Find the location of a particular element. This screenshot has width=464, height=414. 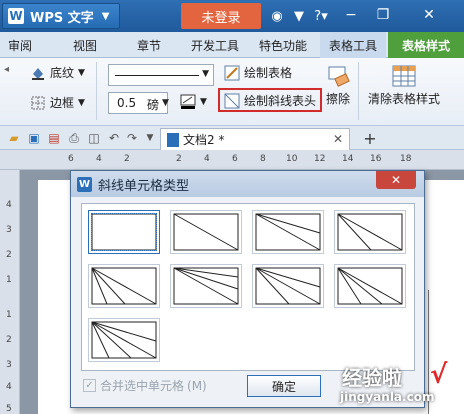

help-icon: ? ▾ is located at coordinates (321, 16).